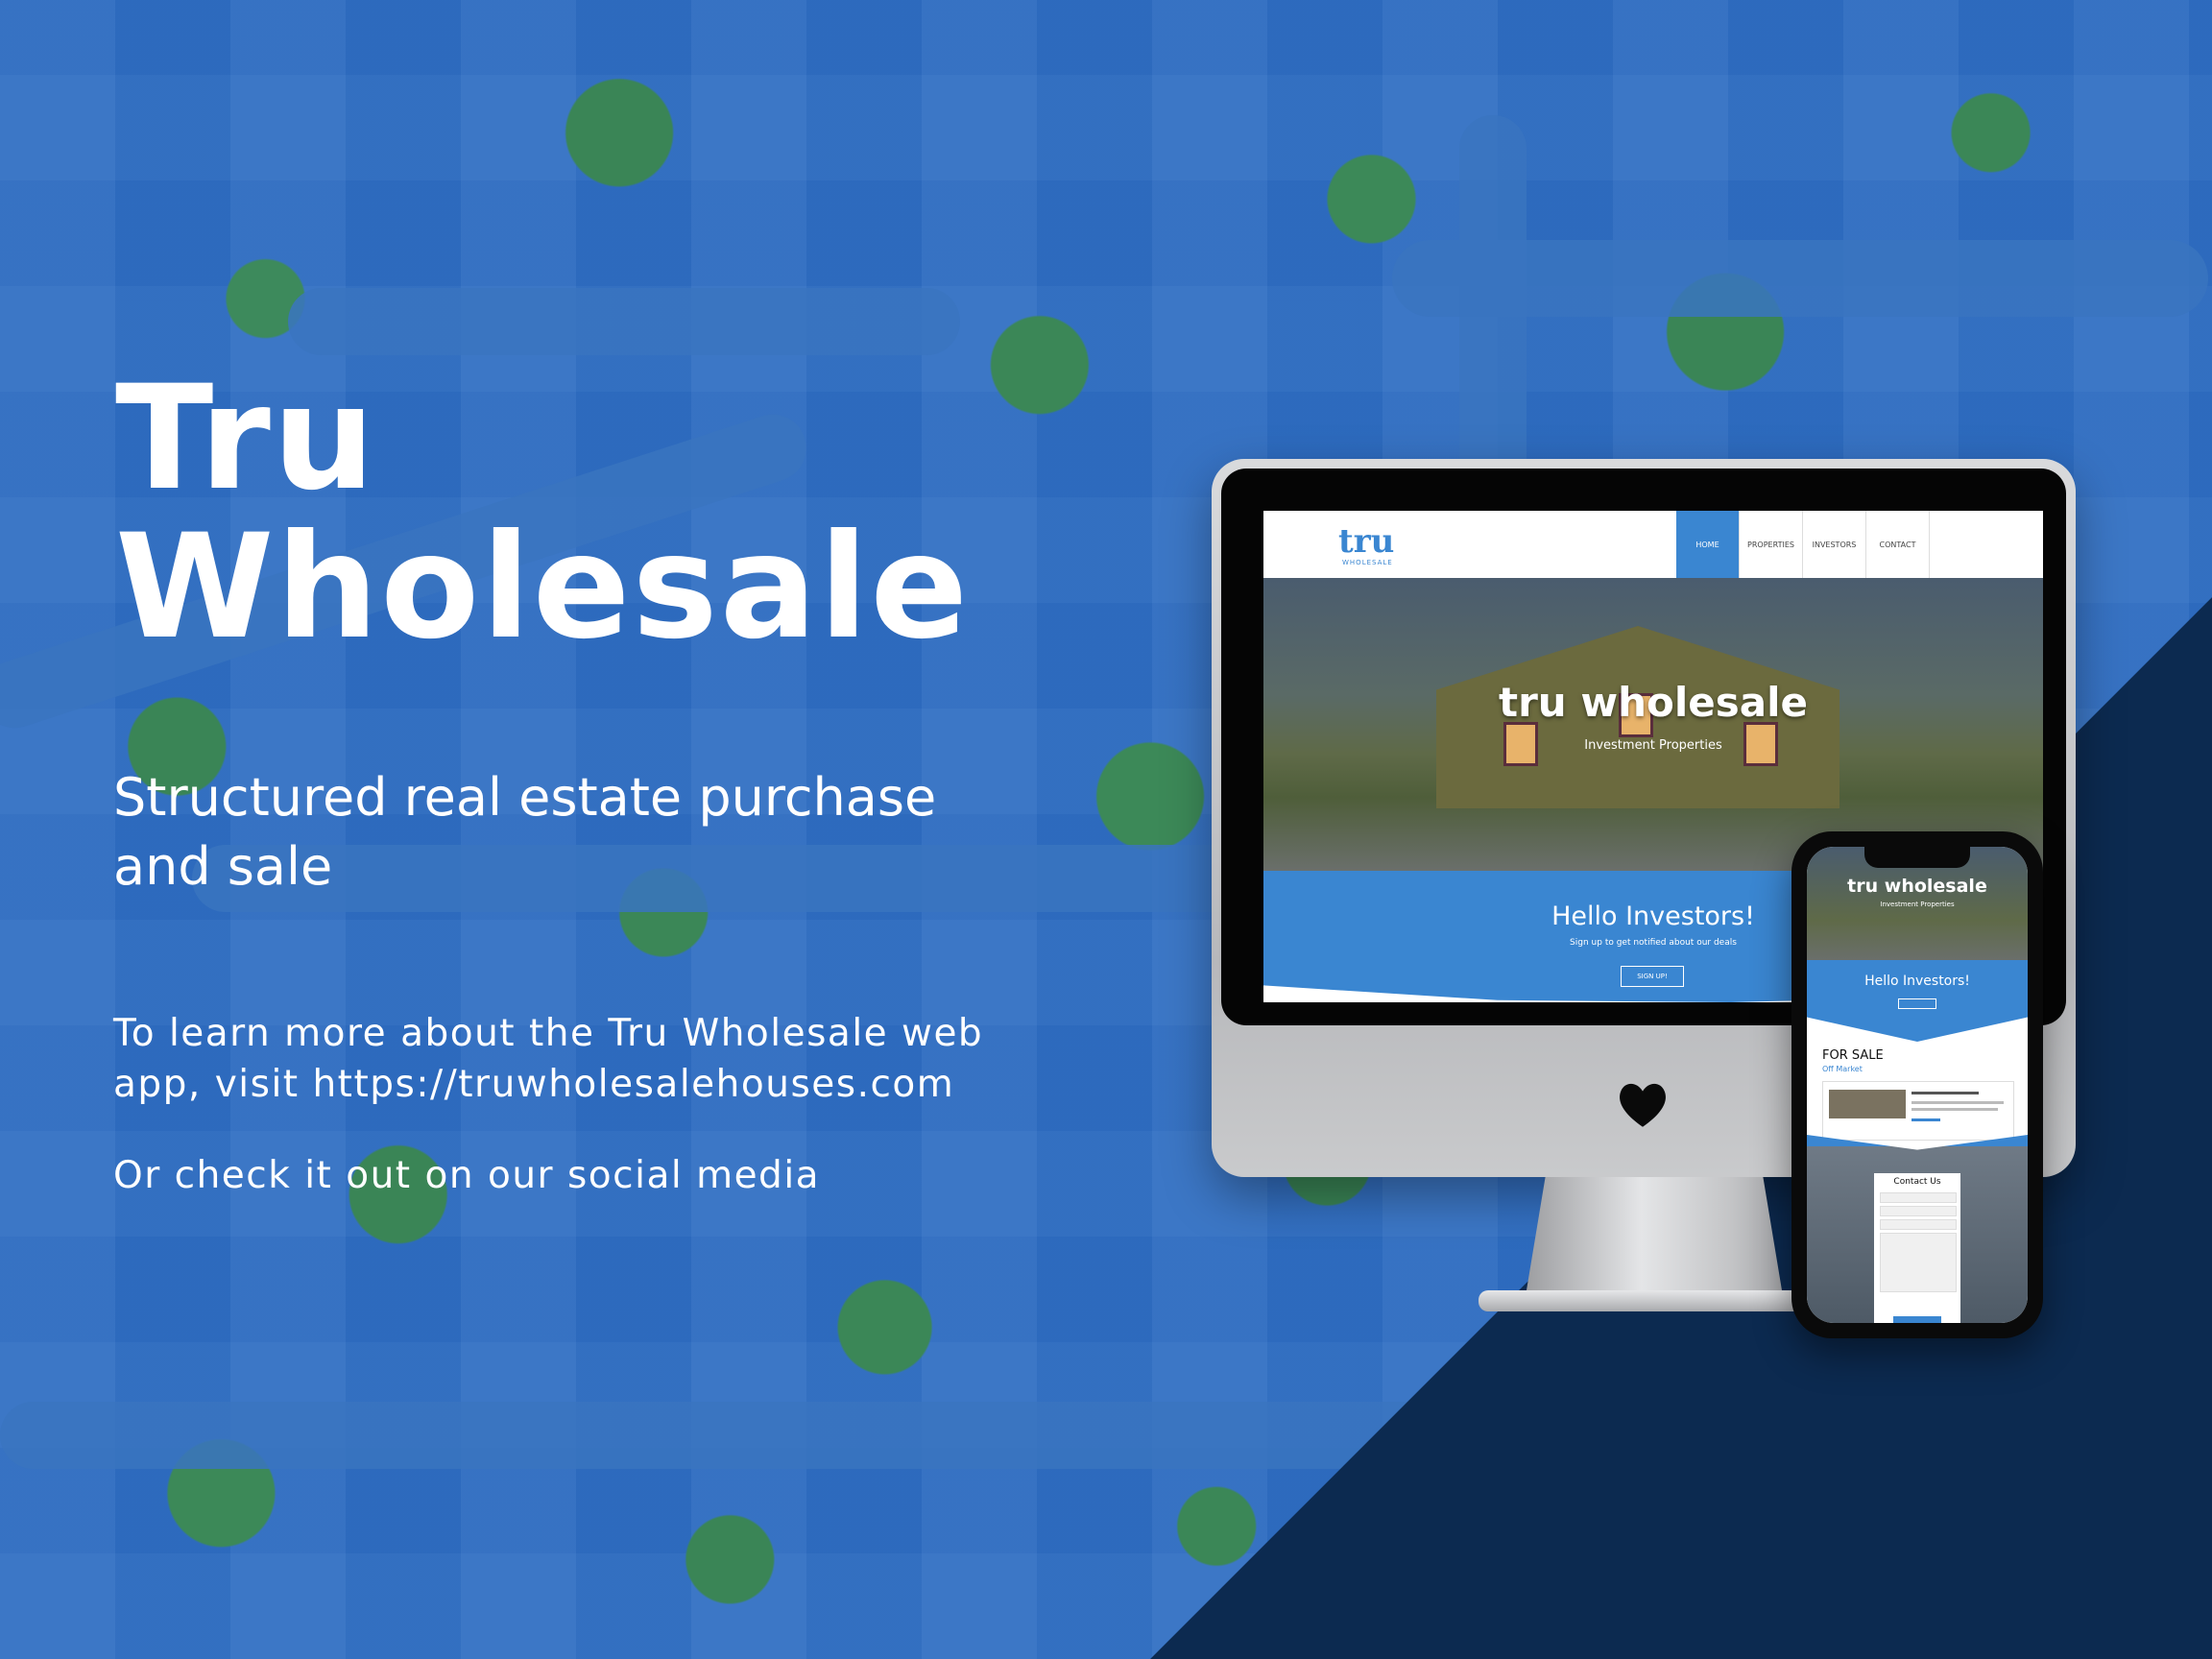 This screenshot has width=2212, height=1659. I want to click on email-field, so click(1918, 1211).